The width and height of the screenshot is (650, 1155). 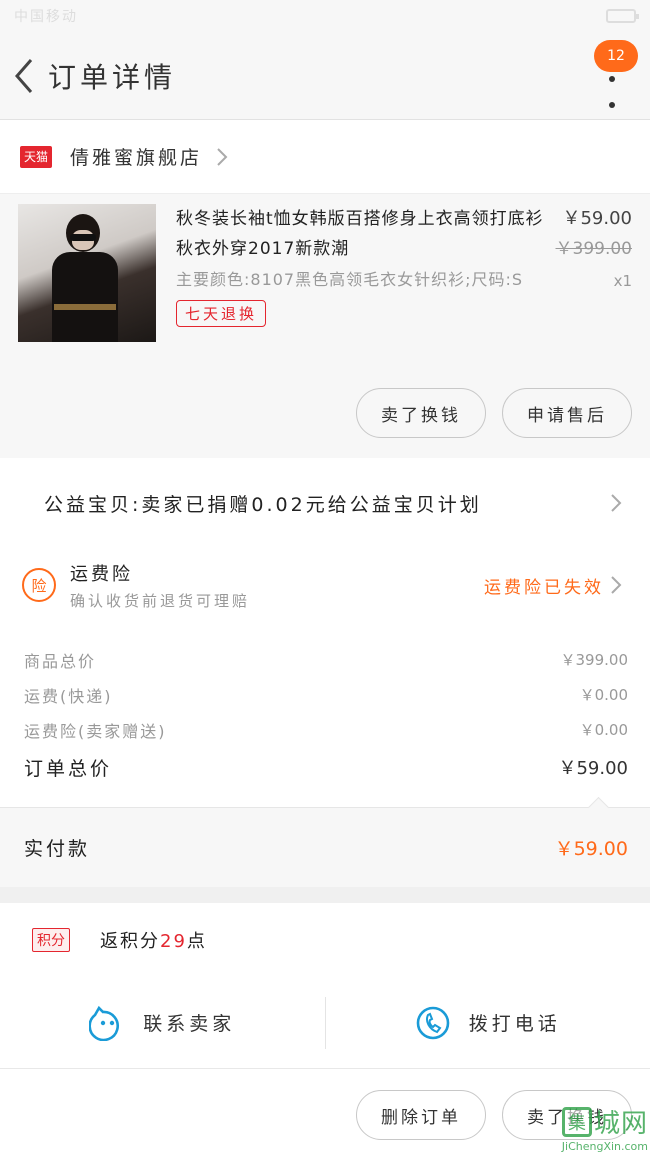 I want to click on contact-seller-button: 联系卖家, so click(x=162, y=1023).